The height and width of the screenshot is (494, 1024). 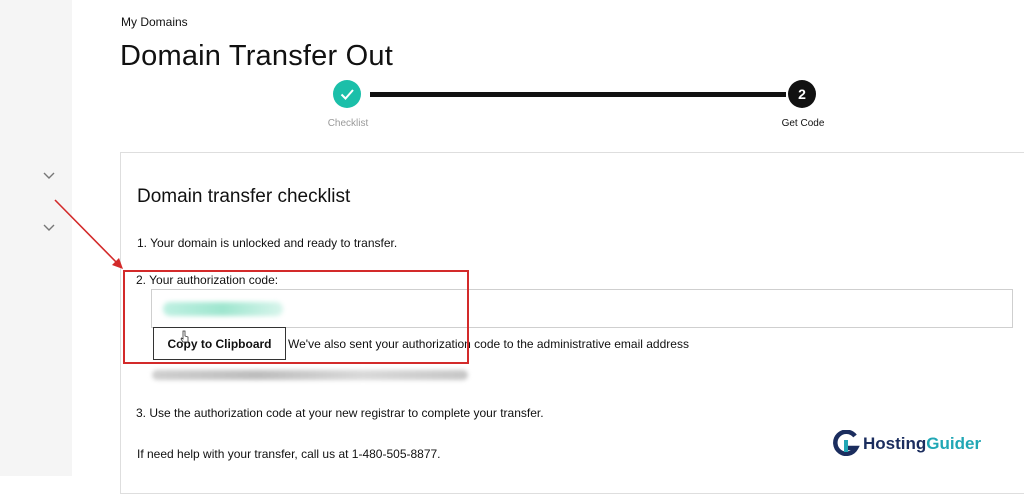 What do you see at coordinates (184, 336) in the screenshot?
I see `mouse-pointer-icon` at bounding box center [184, 336].